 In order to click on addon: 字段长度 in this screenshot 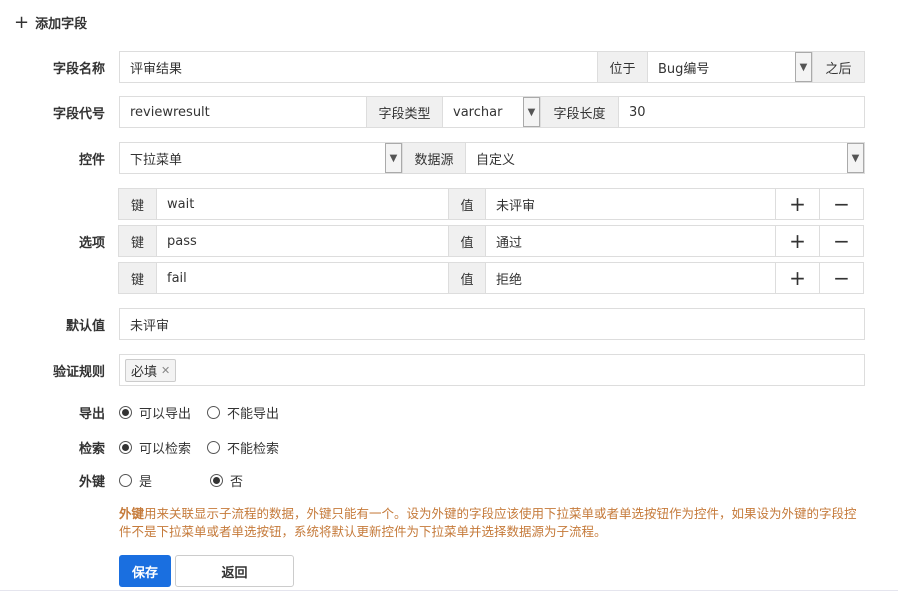, I will do `click(579, 112)`.